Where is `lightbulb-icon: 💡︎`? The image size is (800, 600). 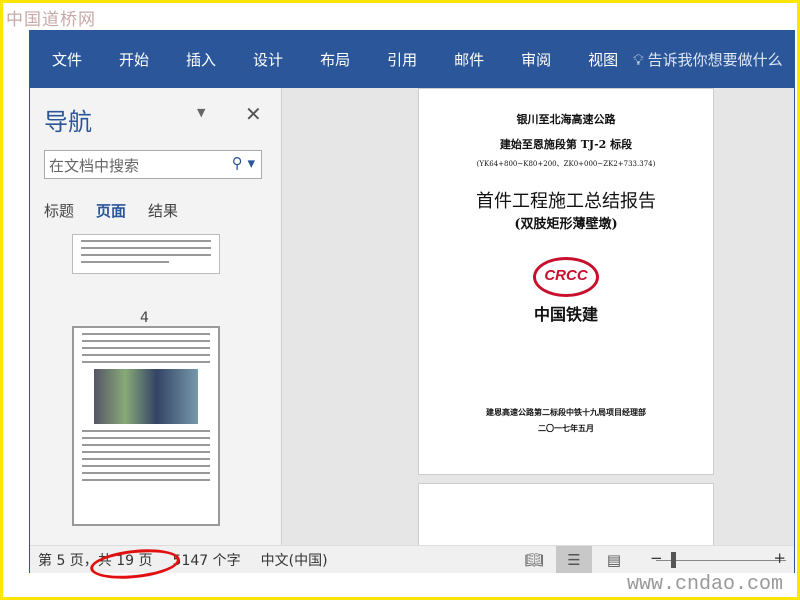
lightbulb-icon: 💡︎ is located at coordinates (638, 59).